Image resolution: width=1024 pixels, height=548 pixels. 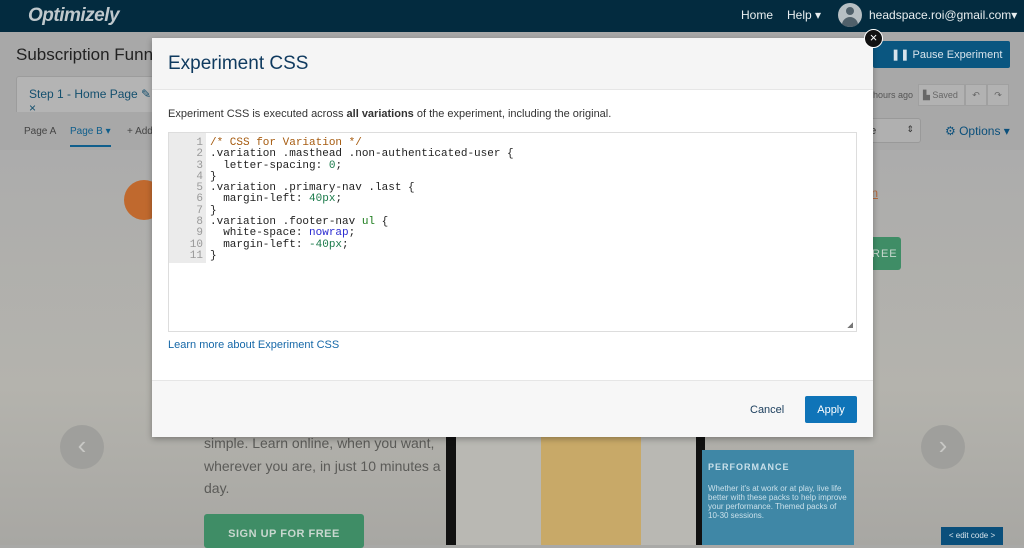 I want to click on experiment-title: Subscription Funne, so click(x=89, y=54).